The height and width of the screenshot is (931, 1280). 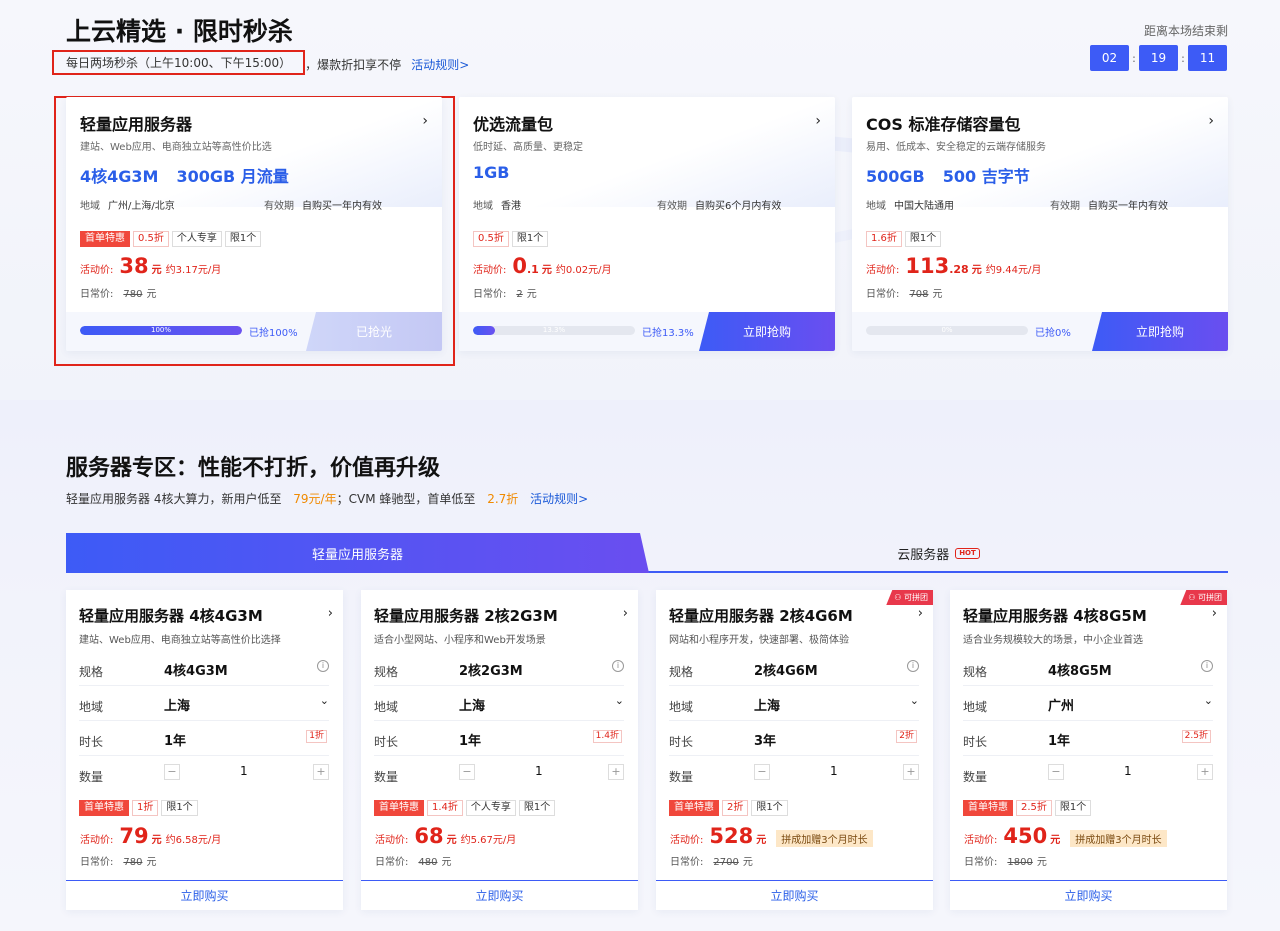 I want to click on spec-value: 4核8G5M, so click(x=1080, y=671).